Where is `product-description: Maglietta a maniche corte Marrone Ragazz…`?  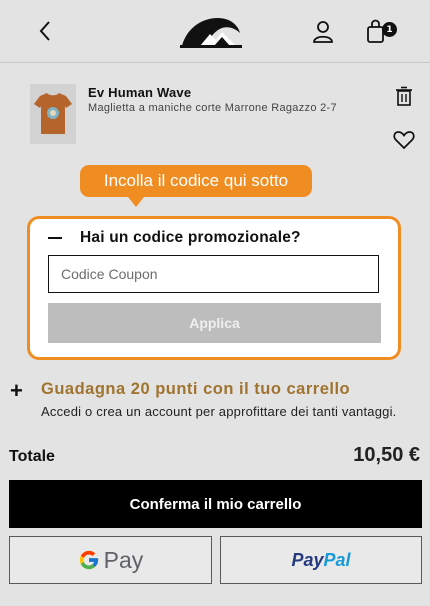 product-description: Maglietta a maniche corte Marrone Ragazz… is located at coordinates (212, 108).